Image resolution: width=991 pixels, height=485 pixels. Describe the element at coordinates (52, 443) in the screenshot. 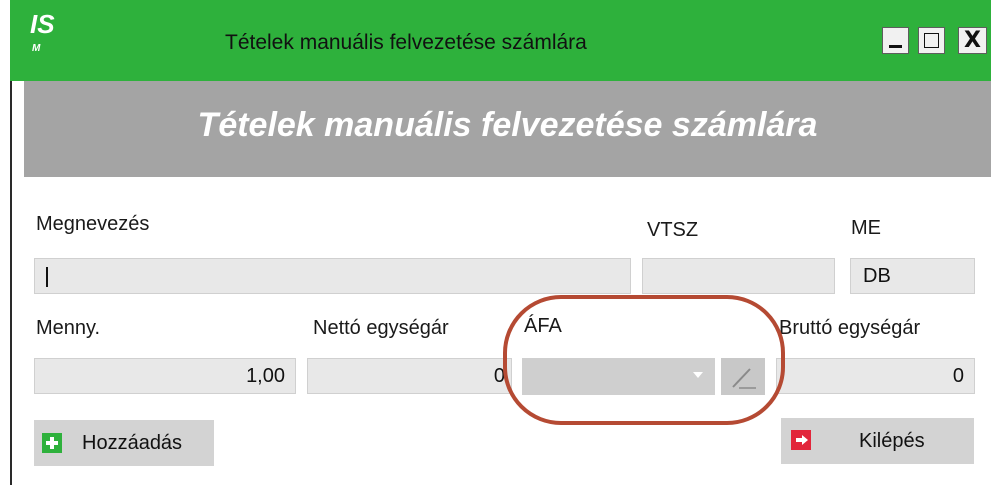

I see `plus-icon` at that location.